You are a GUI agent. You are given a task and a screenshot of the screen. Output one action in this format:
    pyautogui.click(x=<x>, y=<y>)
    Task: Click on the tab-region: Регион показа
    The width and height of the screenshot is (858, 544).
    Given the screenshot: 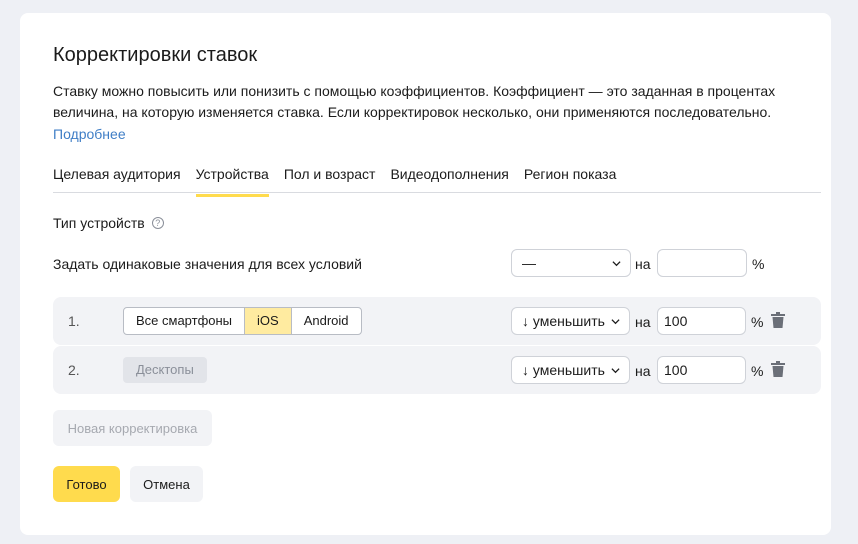 What is the action you would take?
    pyautogui.click(x=570, y=180)
    